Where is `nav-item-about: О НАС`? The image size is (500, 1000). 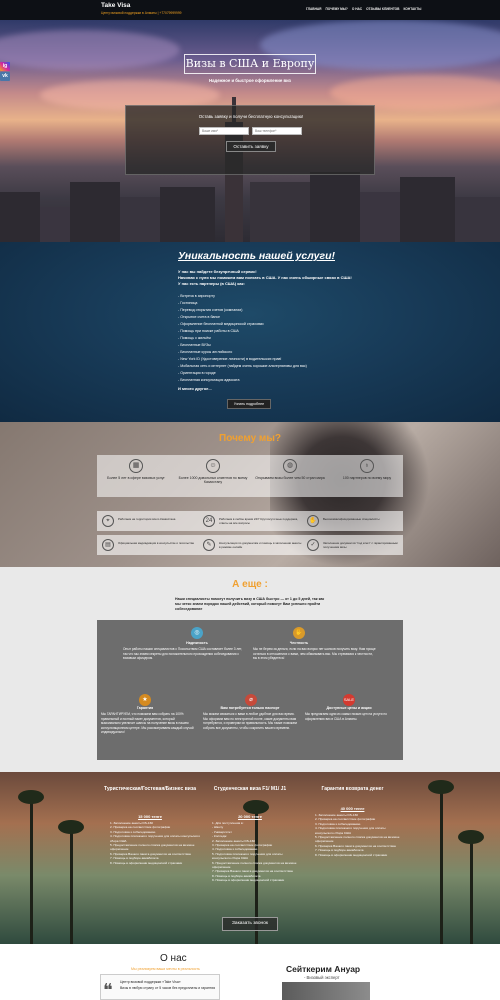
nav-item-about: О НАС is located at coordinates (357, 9).